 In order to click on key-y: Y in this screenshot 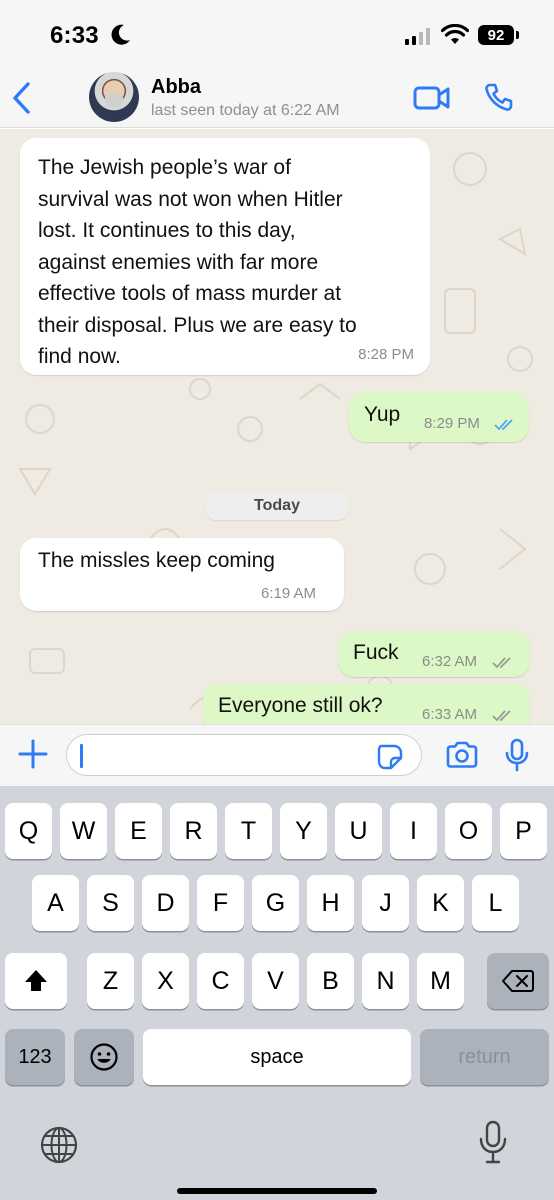, I will do `click(303, 831)`.